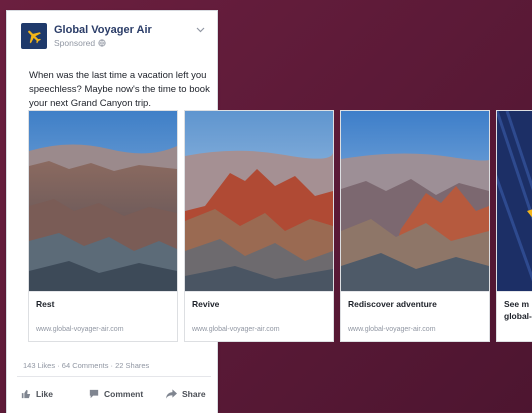  I want to click on engagement-stats: 143 Likes · 64 Comments · 22 Shares, so click(86, 365).